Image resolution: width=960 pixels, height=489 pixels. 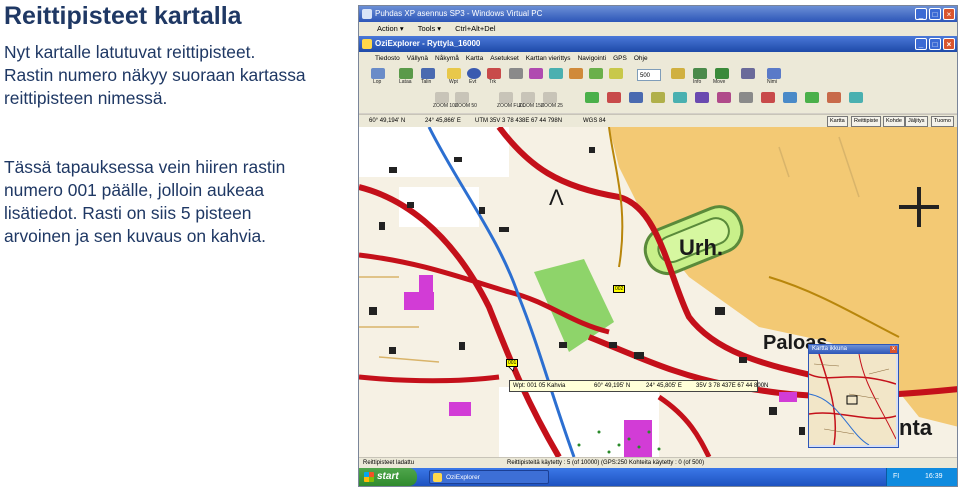 I want to click on menu-nakyma: Nåkymå, so click(x=447, y=58).